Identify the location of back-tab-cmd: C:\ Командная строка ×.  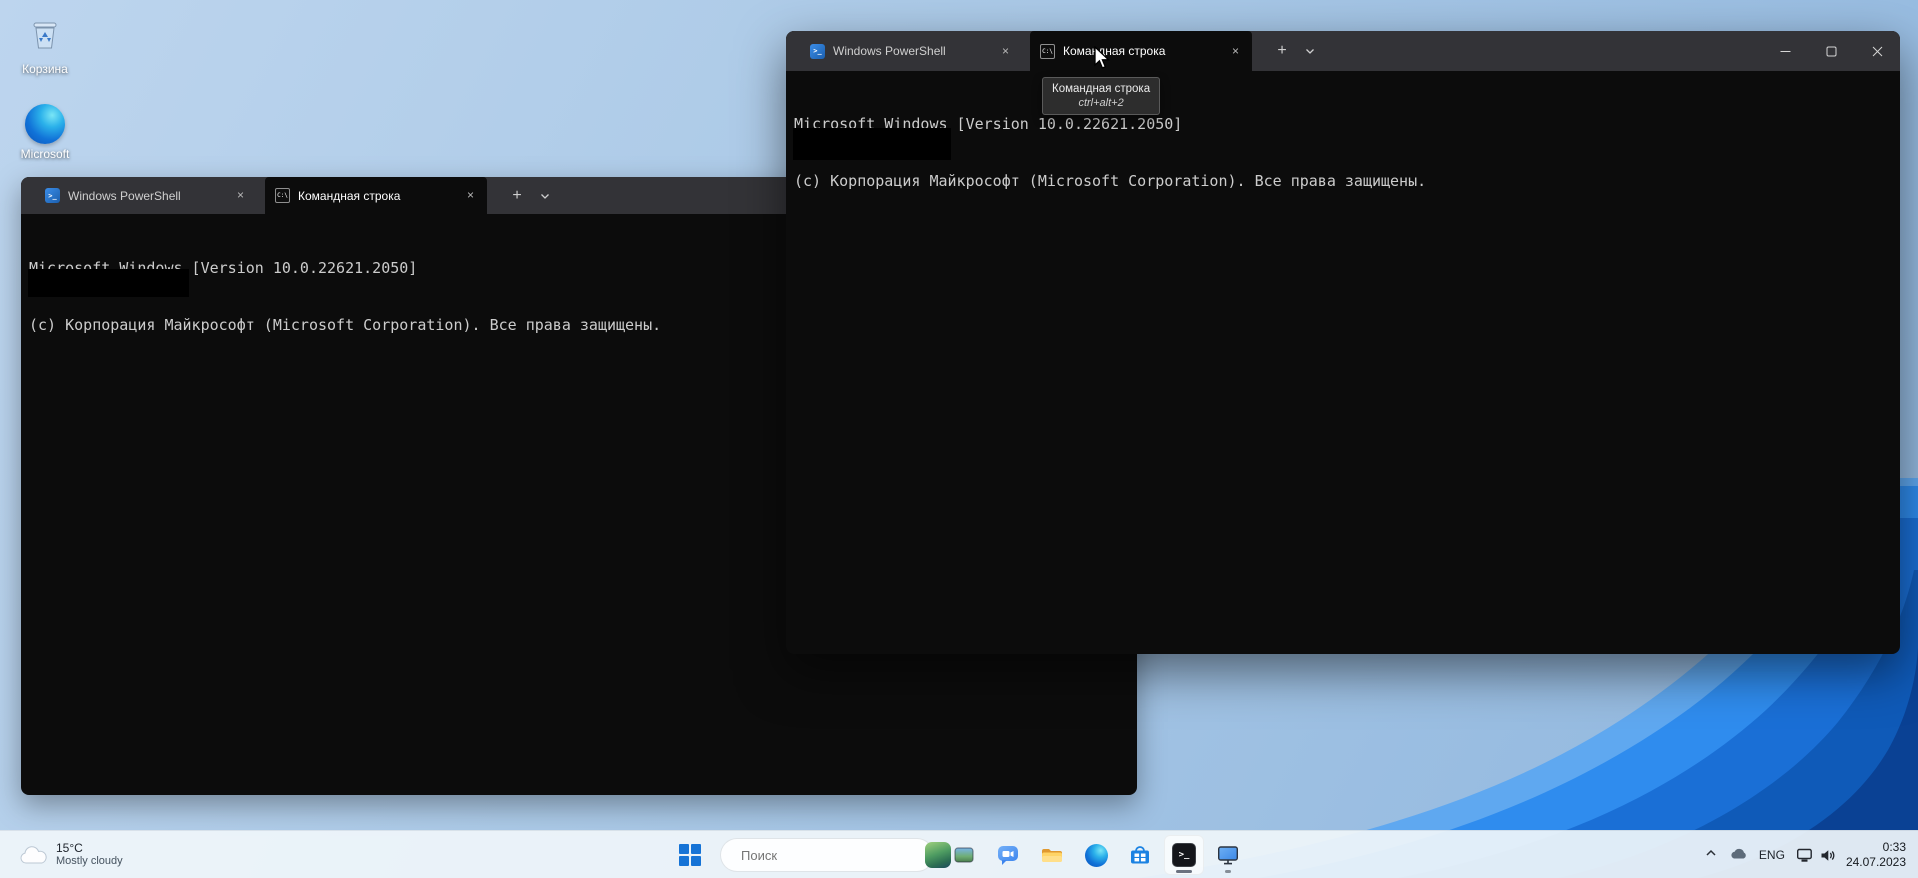
(376, 195).